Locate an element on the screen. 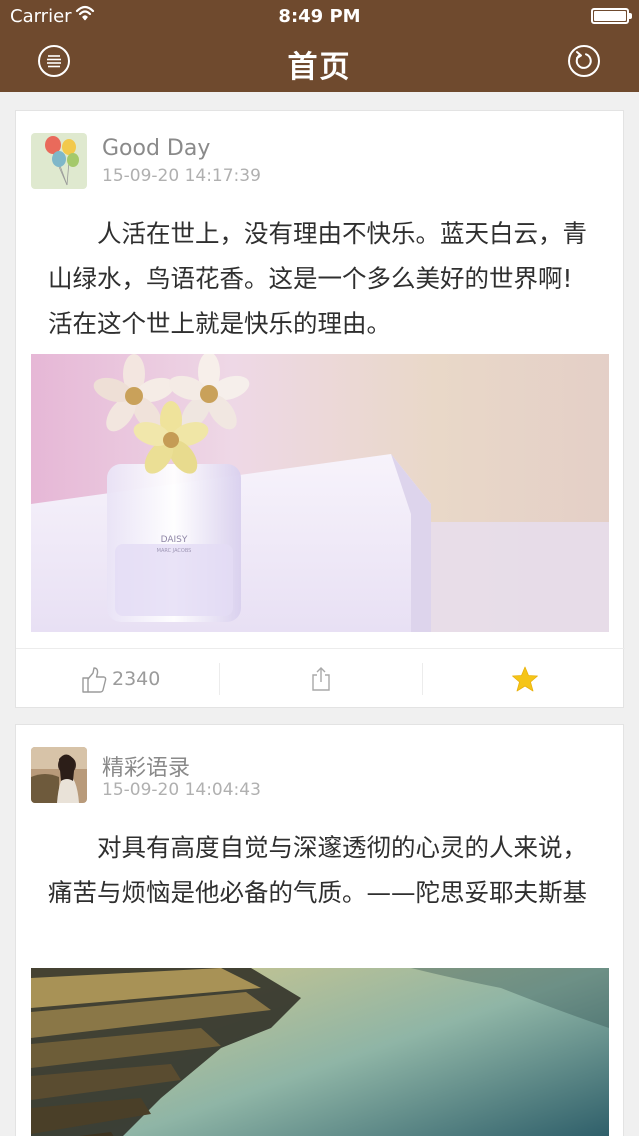 This screenshot has width=639, height=1136. status-time: 8:49 PM is located at coordinates (319, 16).